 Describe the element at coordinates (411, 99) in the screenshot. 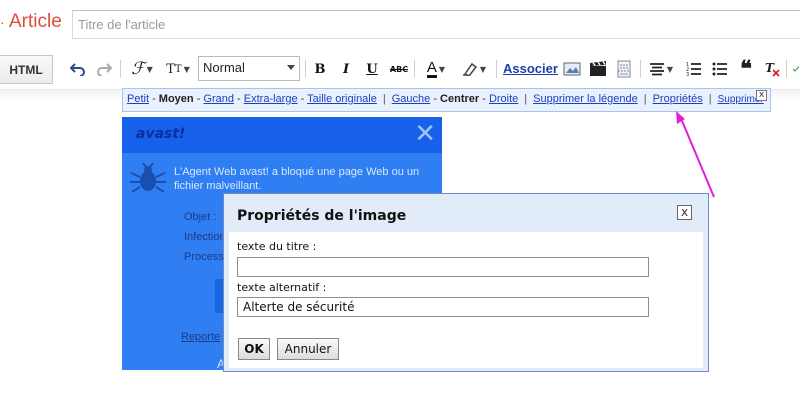

I see `align-left-link: Gauche` at that location.